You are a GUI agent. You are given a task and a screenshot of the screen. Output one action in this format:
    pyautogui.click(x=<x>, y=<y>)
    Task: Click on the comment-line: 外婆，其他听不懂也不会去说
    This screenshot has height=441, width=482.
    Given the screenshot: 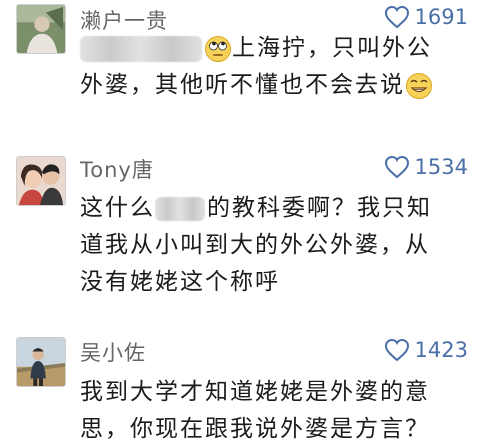 What is the action you would take?
    pyautogui.click(x=276, y=85)
    